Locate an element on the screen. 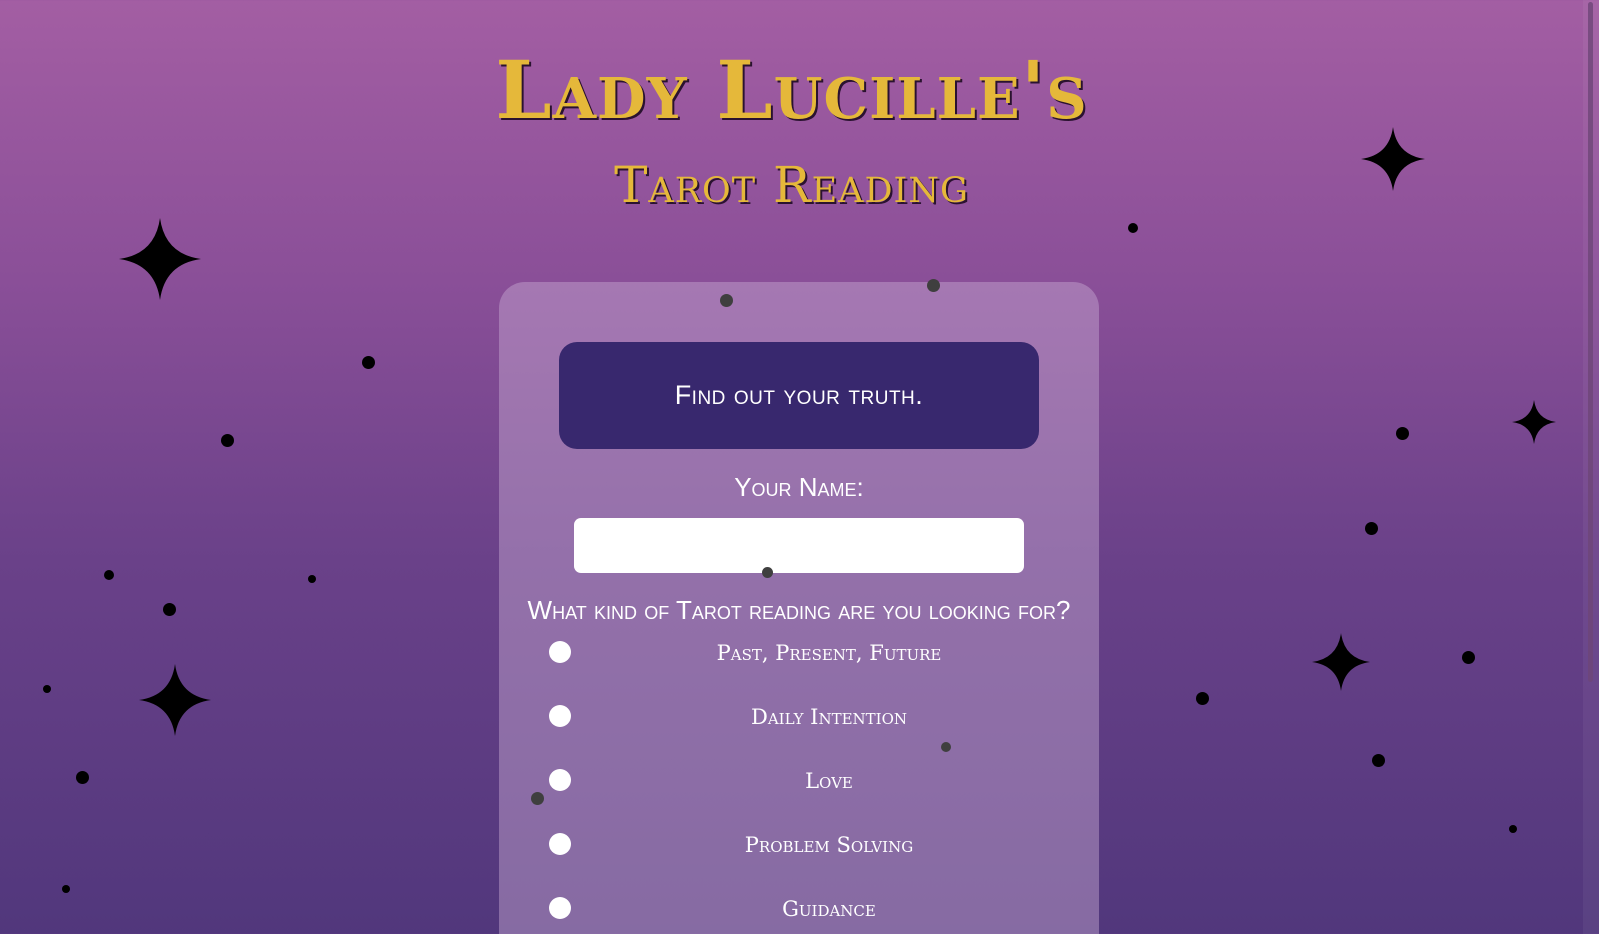 This screenshot has height=934, width=1599. page-subtitle: Tarot Reading is located at coordinates (791, 185).